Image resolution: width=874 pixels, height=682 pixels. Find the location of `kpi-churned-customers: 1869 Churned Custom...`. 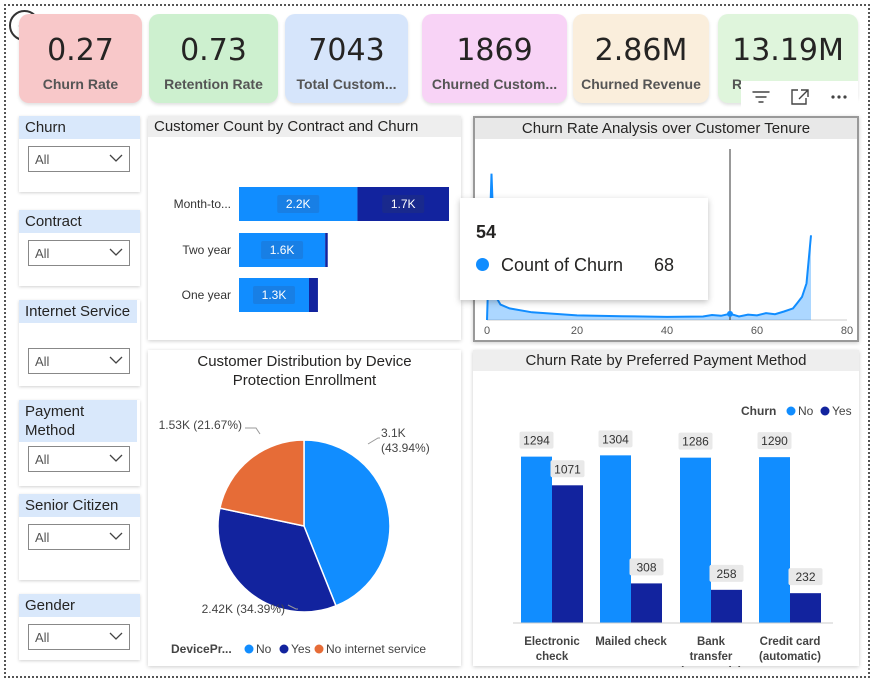

kpi-churned-customers: 1869 Churned Custom... is located at coordinates (494, 58).